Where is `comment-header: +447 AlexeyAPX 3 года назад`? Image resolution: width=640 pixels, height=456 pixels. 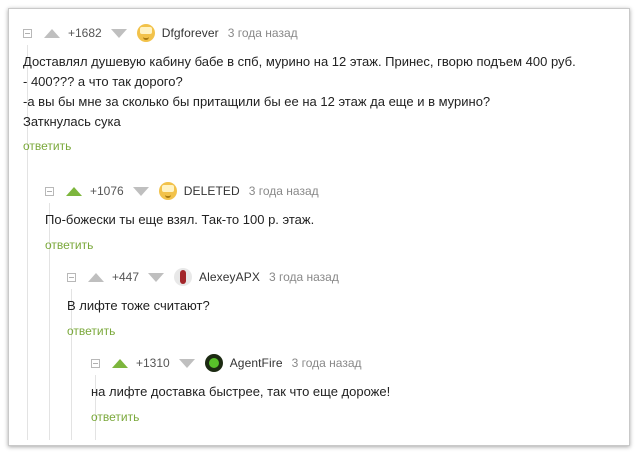 comment-header: +447 AlexeyAPX 3 года назад is located at coordinates (203, 277).